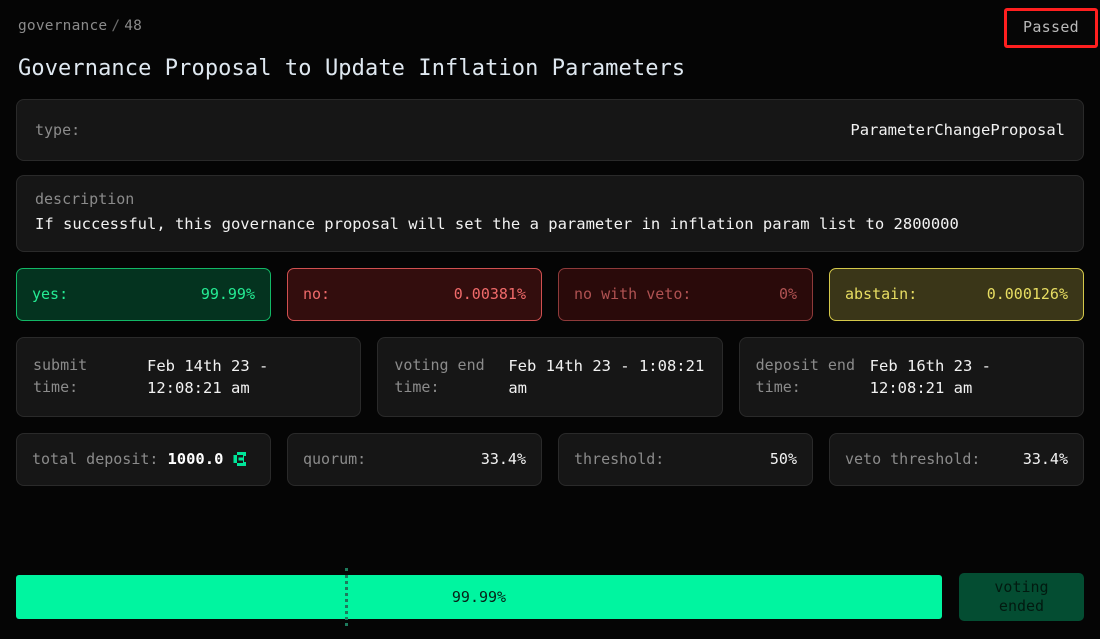 This screenshot has height=639, width=1100. What do you see at coordinates (606, 376) in the screenshot?
I see `voting-end-time-value: Feb 14th 23 - 1:08:21 am` at bounding box center [606, 376].